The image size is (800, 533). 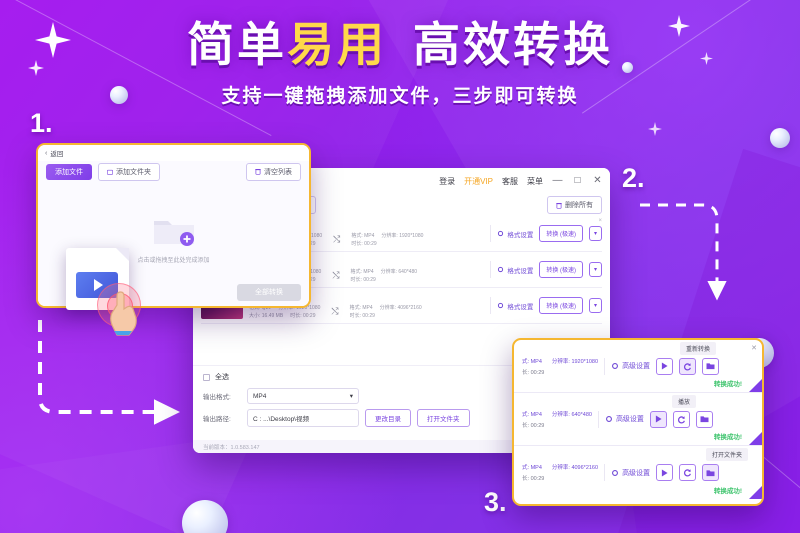 I want to click on minimize-icon: —, so click(x=557, y=181).